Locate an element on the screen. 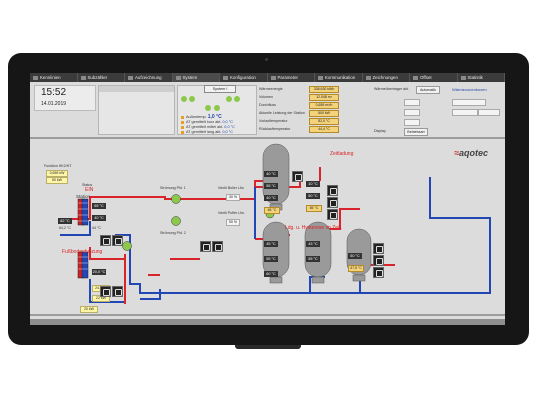 The width and height of the screenshot is (534, 400). station-temp-5: 44 °C is located at coordinates (97, 228).